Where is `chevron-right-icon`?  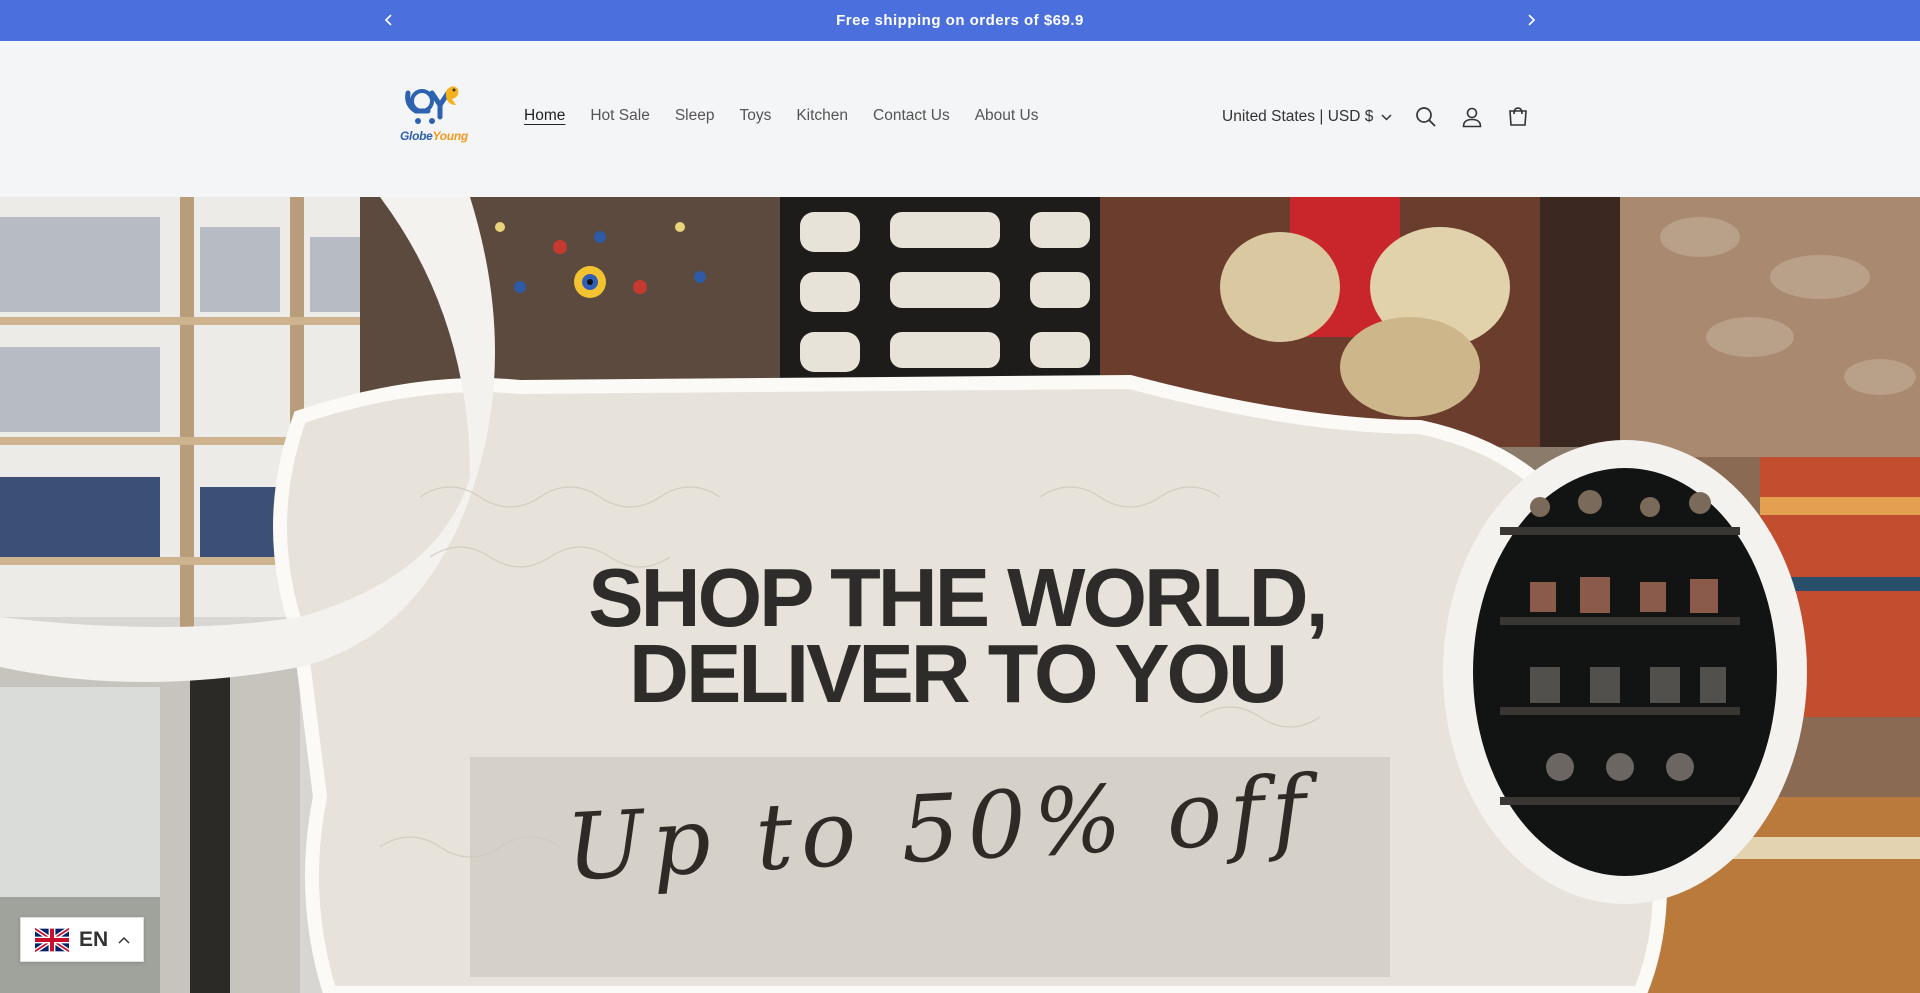
chevron-right-icon is located at coordinates (1531, 20).